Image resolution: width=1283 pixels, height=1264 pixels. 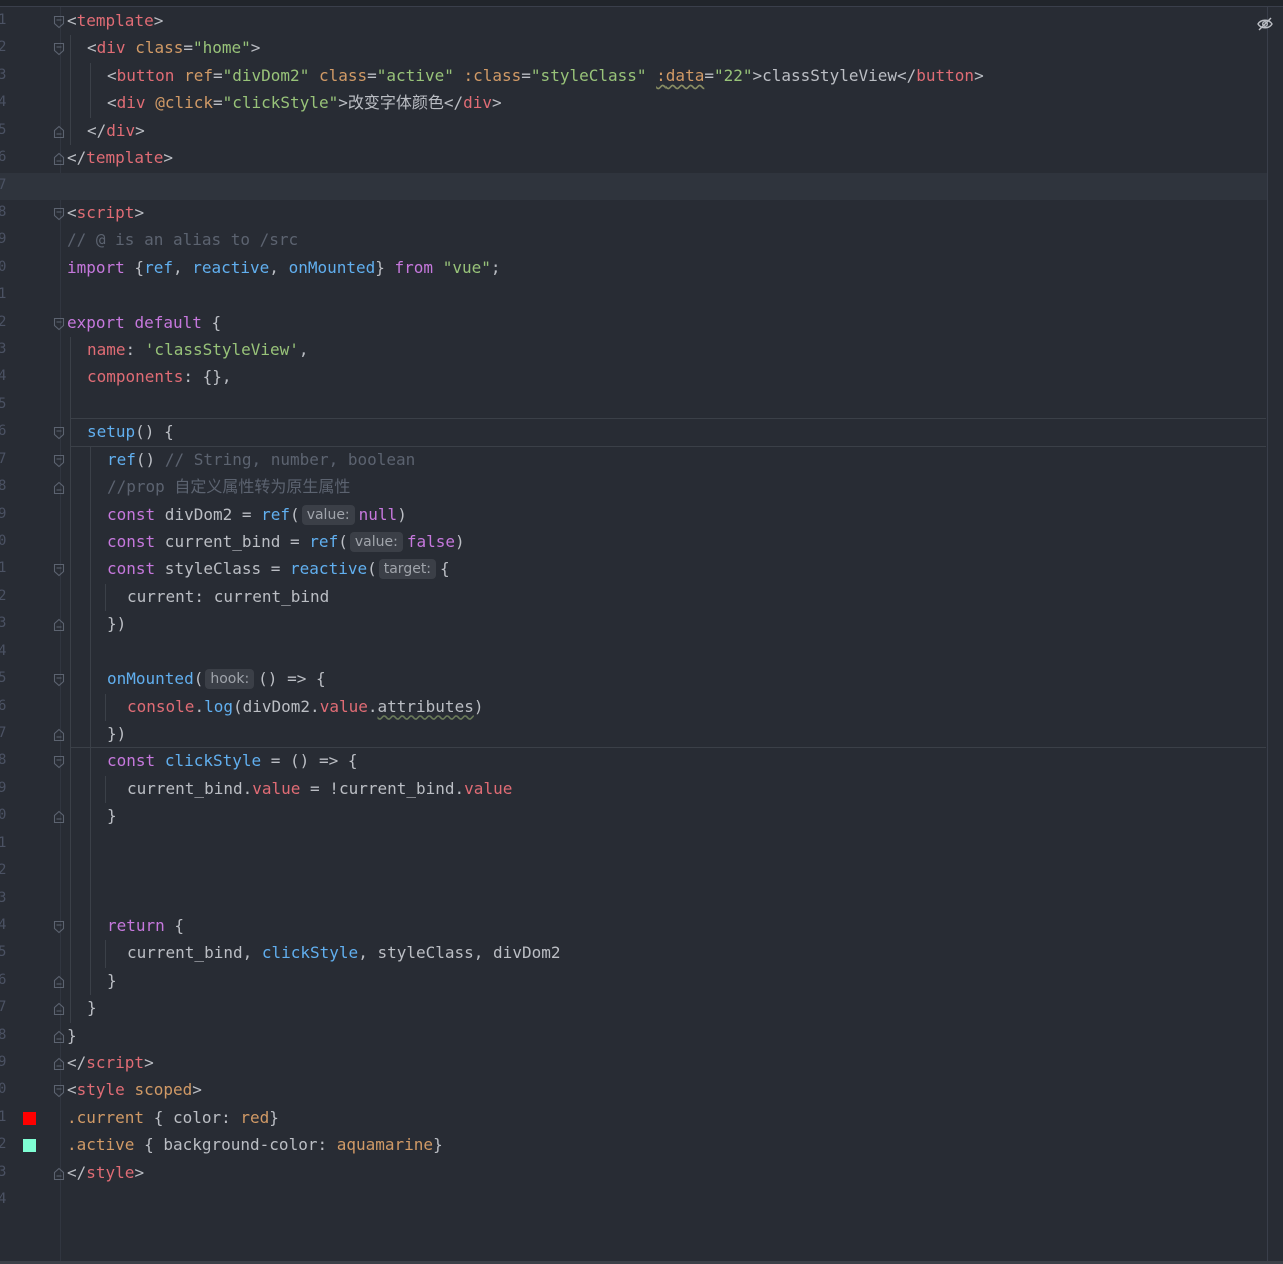 What do you see at coordinates (182, 240) in the screenshot?
I see `code-text: // @ is an alias to /src` at bounding box center [182, 240].